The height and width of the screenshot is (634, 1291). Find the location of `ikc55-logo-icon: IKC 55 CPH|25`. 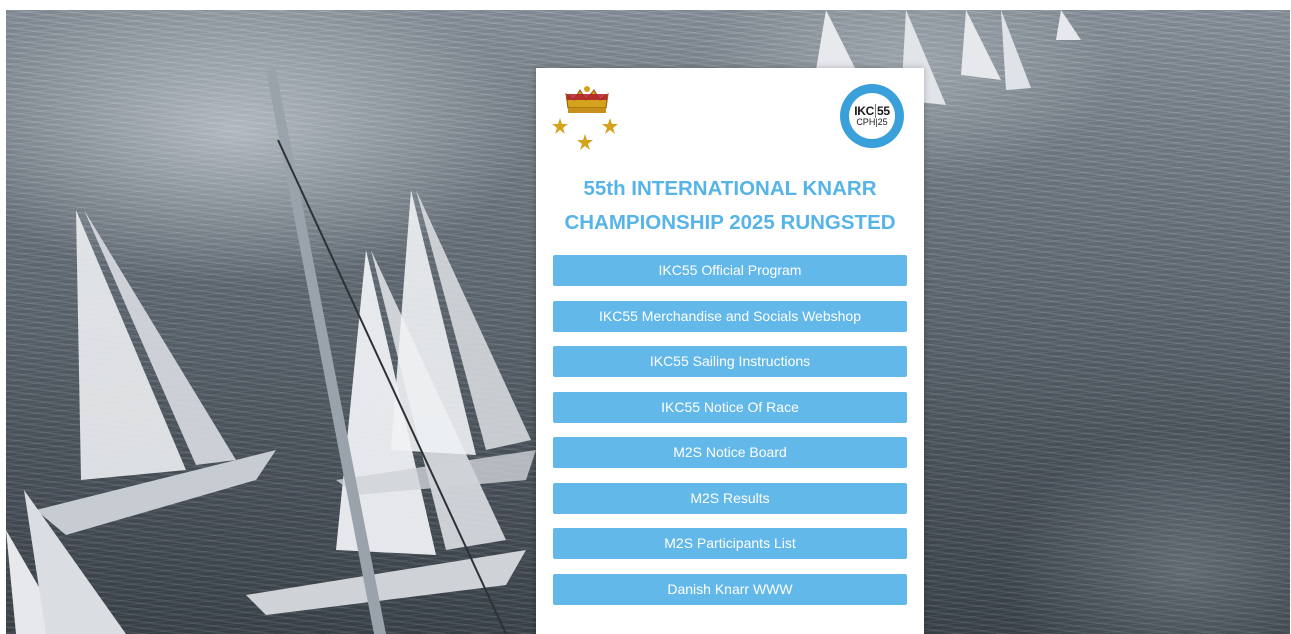

ikc55-logo-icon: IKC 55 CPH|25 is located at coordinates (872, 116).